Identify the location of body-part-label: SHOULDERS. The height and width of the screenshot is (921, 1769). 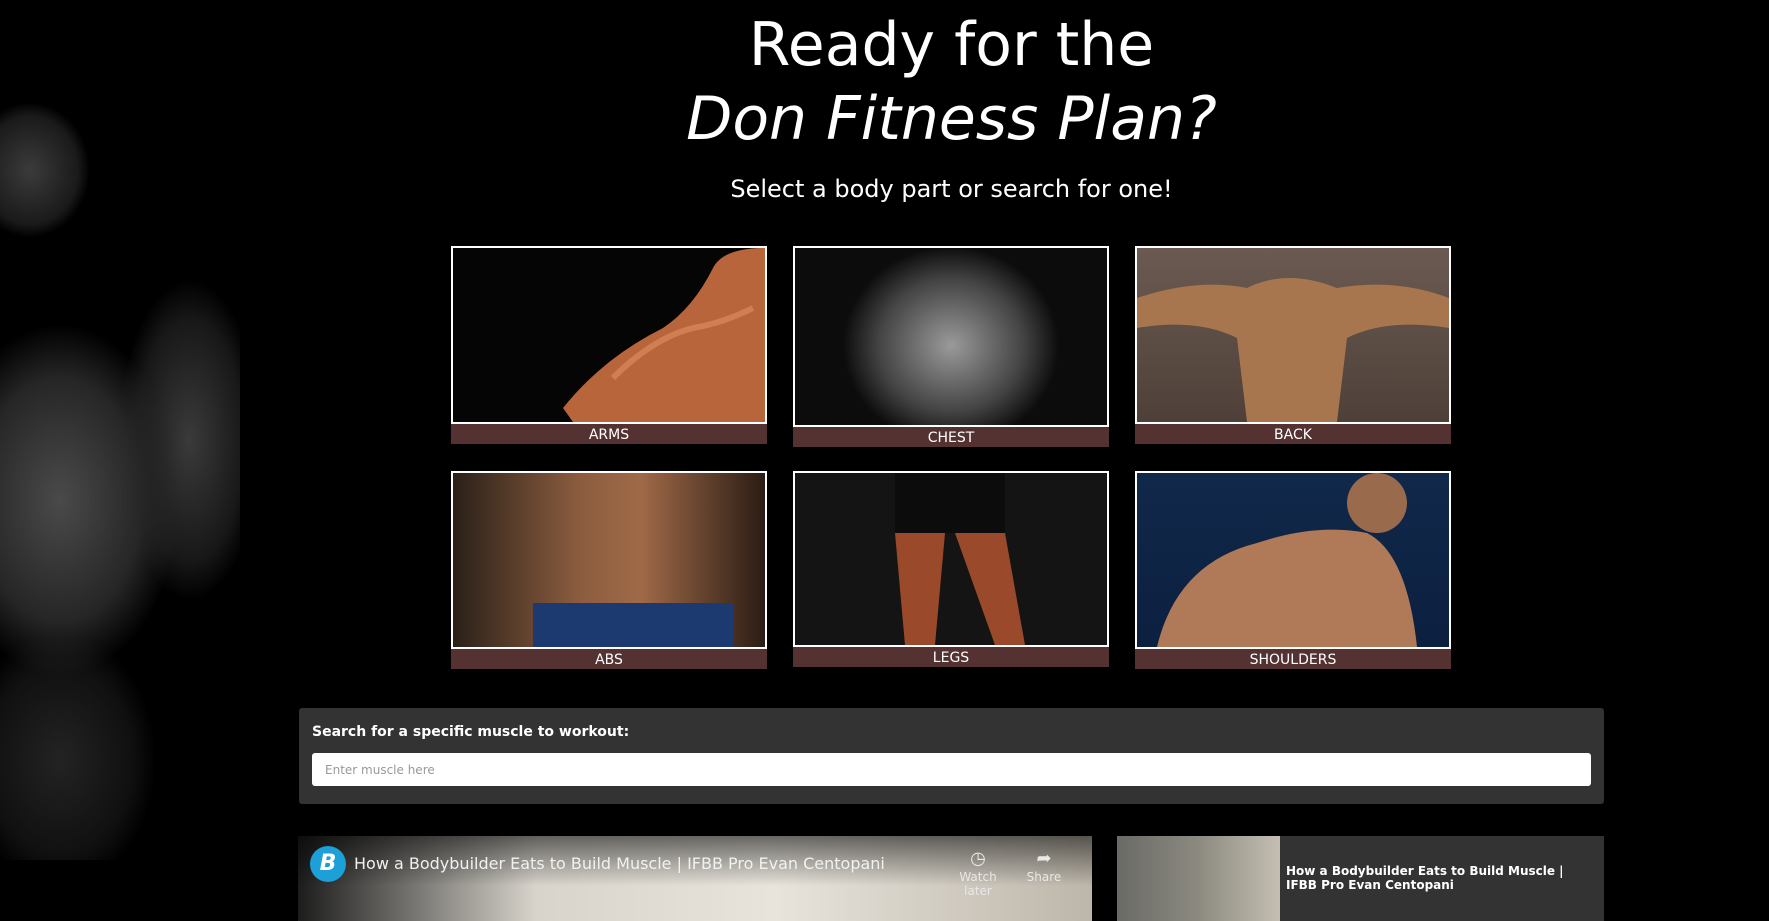
(1293, 659).